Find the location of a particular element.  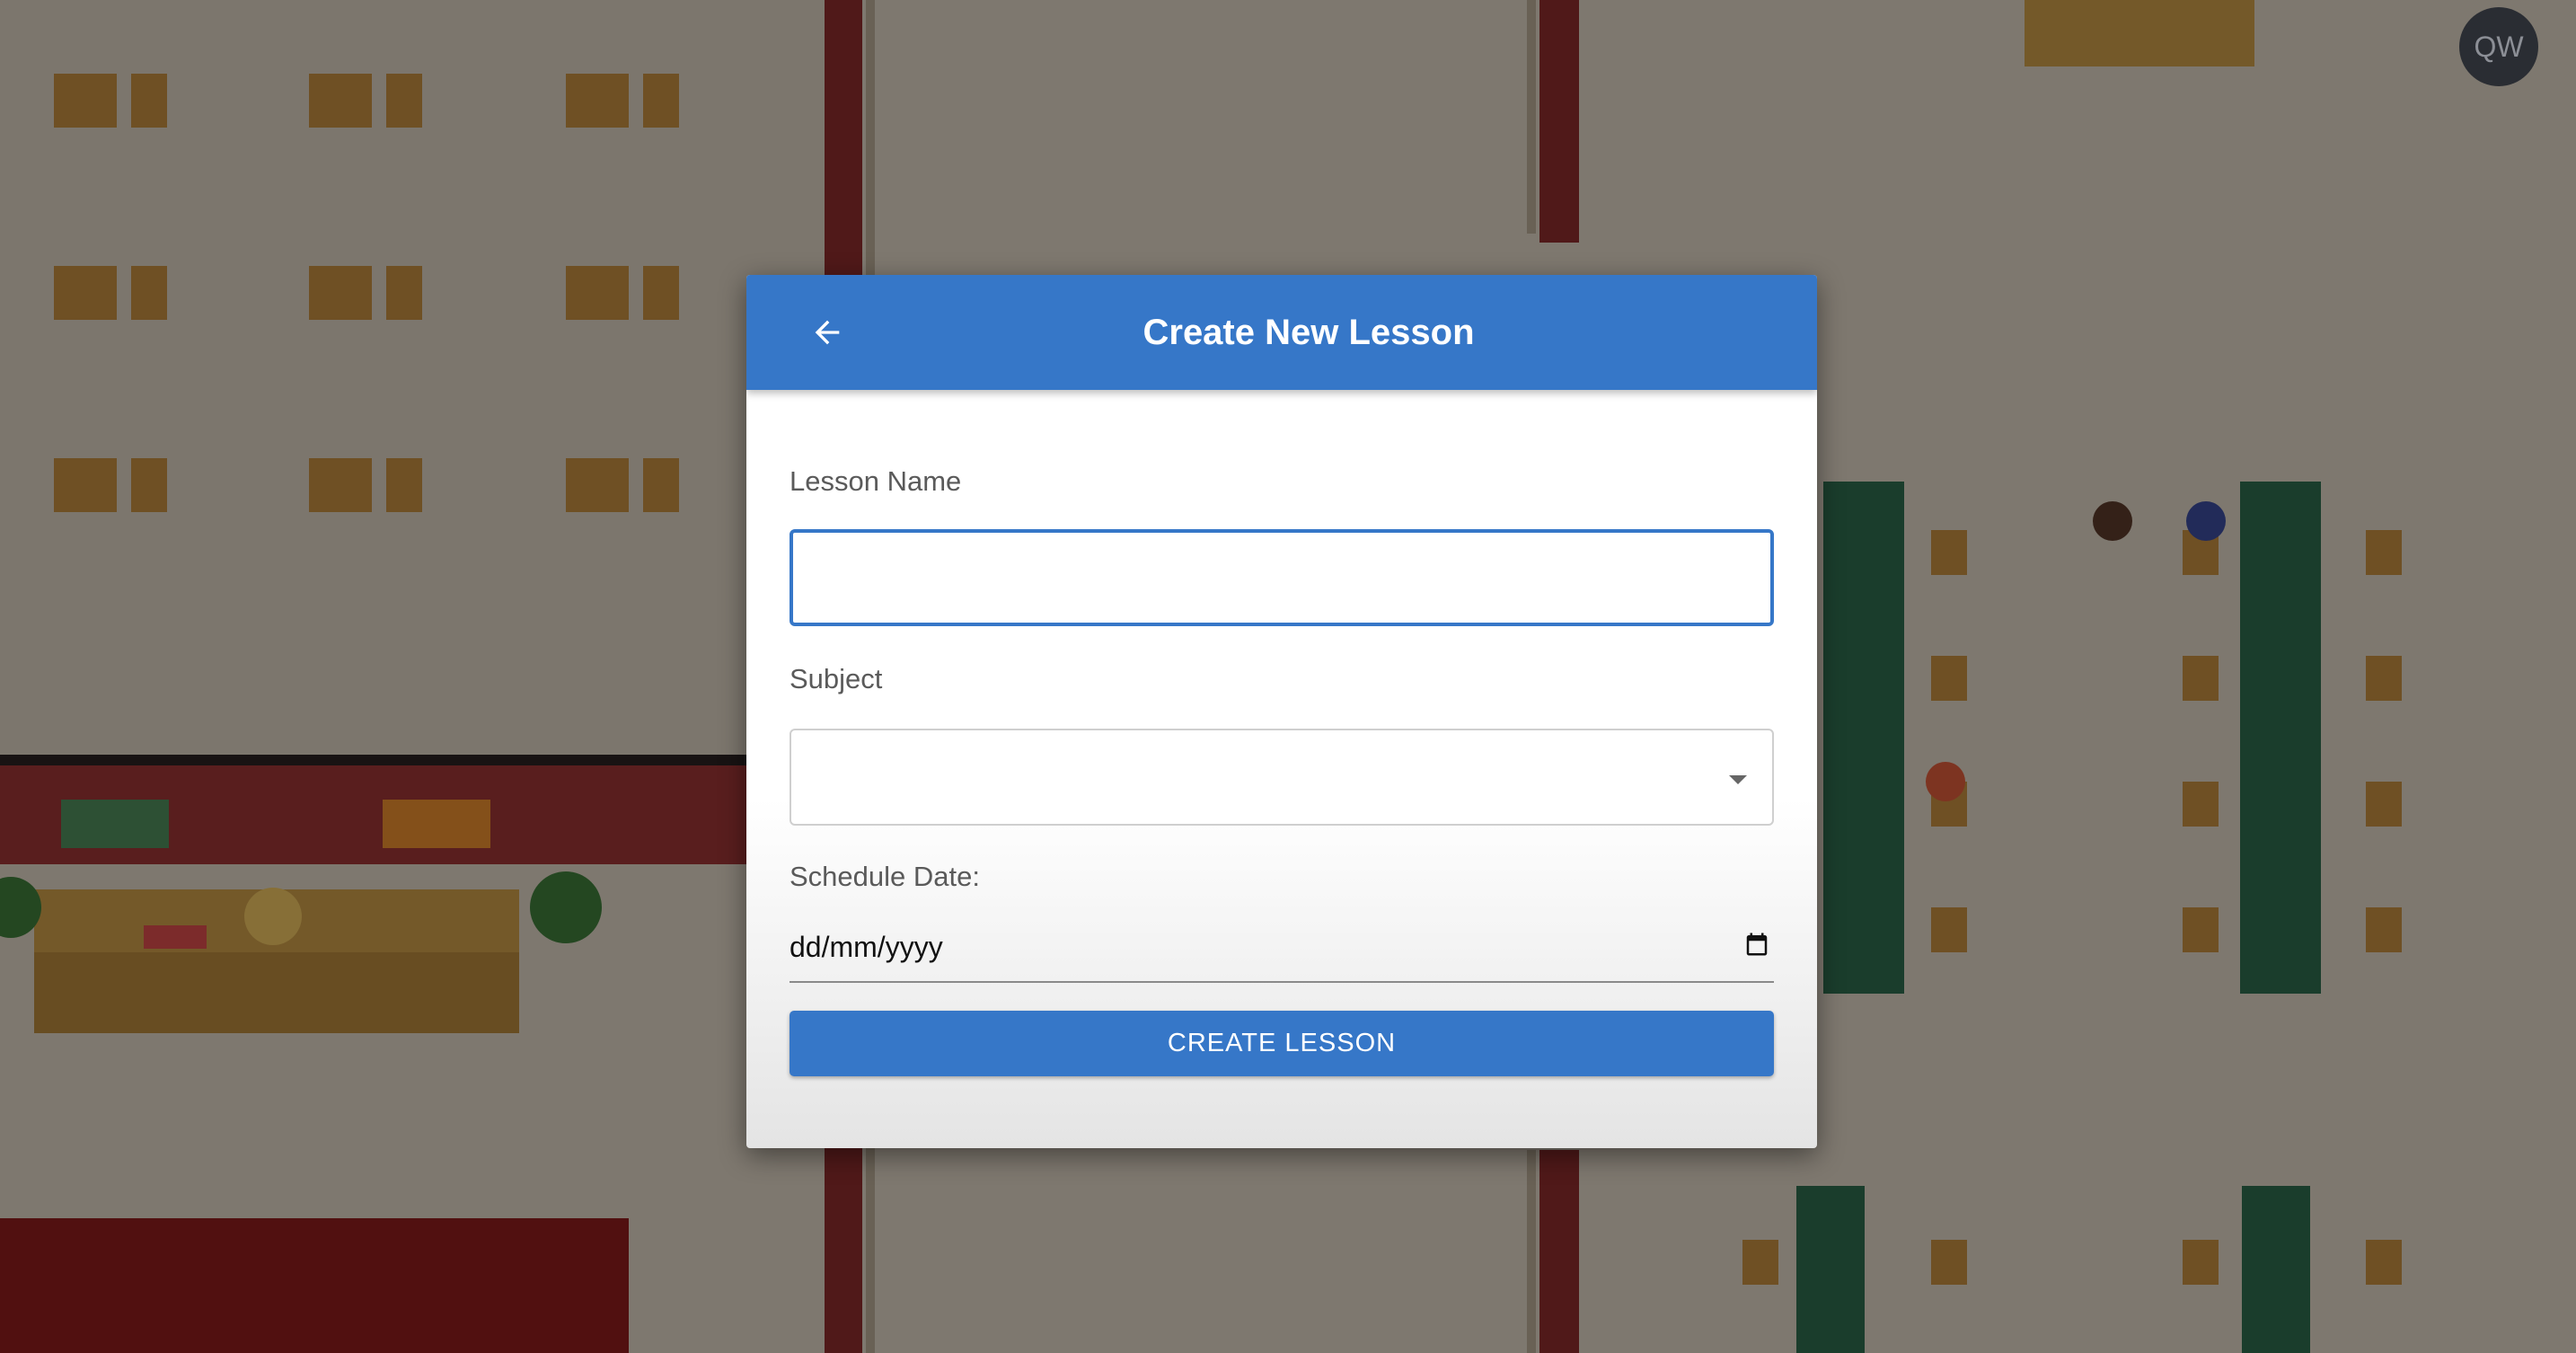

dialog-title: Create New Lesson is located at coordinates (1308, 332).